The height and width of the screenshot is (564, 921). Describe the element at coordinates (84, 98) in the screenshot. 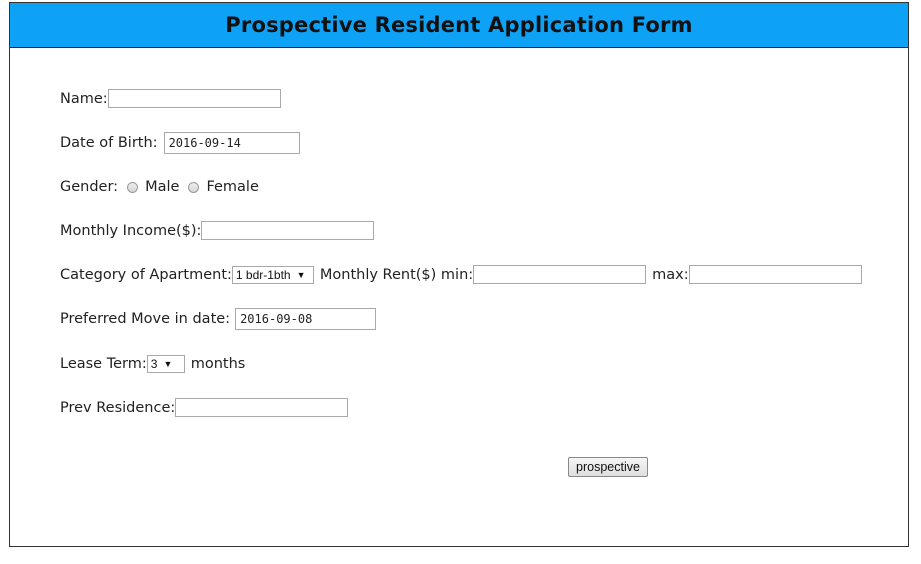

I see `name-label: Name:` at that location.